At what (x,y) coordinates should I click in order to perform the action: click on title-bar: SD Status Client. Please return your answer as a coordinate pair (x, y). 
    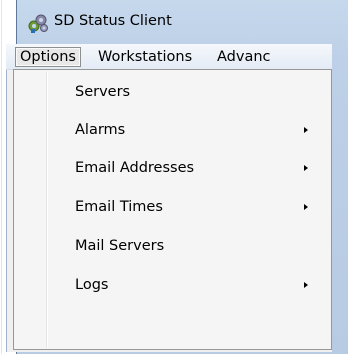
    Looking at the image, I should click on (182, 22).